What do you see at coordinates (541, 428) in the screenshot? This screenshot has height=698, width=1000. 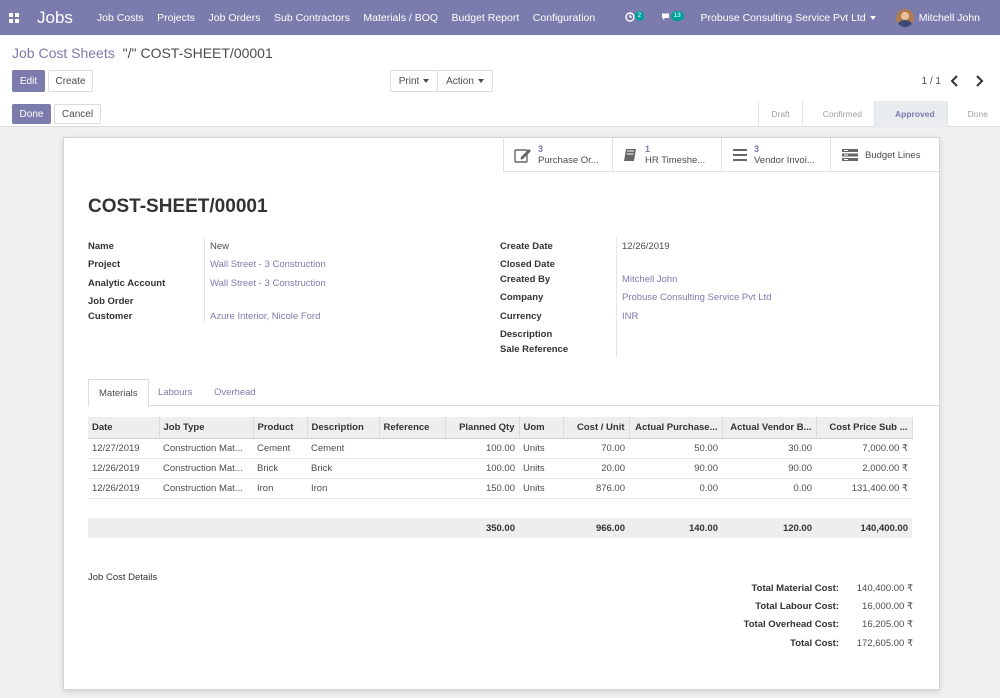 I see `col-uom: Uom` at bounding box center [541, 428].